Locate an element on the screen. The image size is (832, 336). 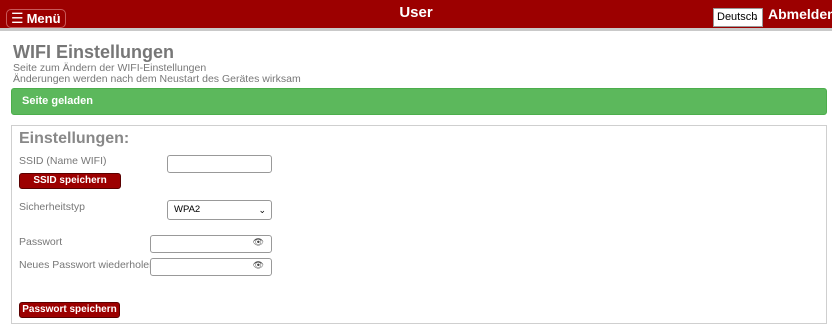
security-type-value: WPA2 is located at coordinates (187, 209).